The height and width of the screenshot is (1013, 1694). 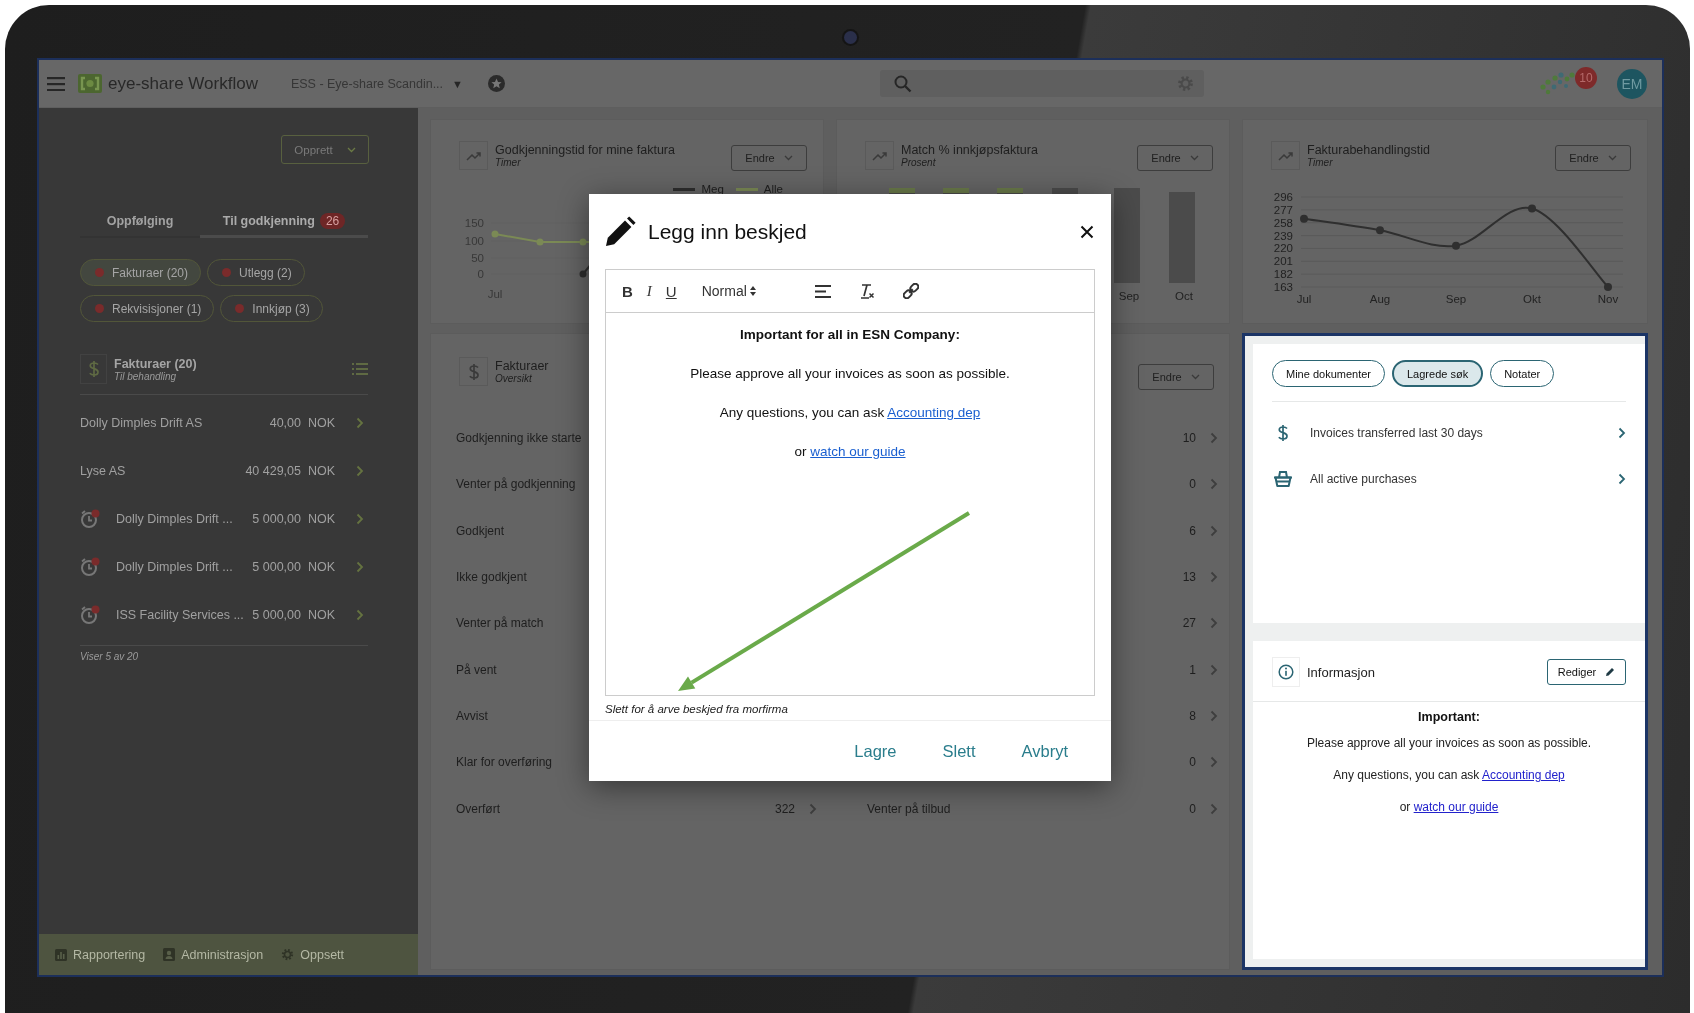 What do you see at coordinates (1184, 296) in the screenshot?
I see `axis-label: Oct` at bounding box center [1184, 296].